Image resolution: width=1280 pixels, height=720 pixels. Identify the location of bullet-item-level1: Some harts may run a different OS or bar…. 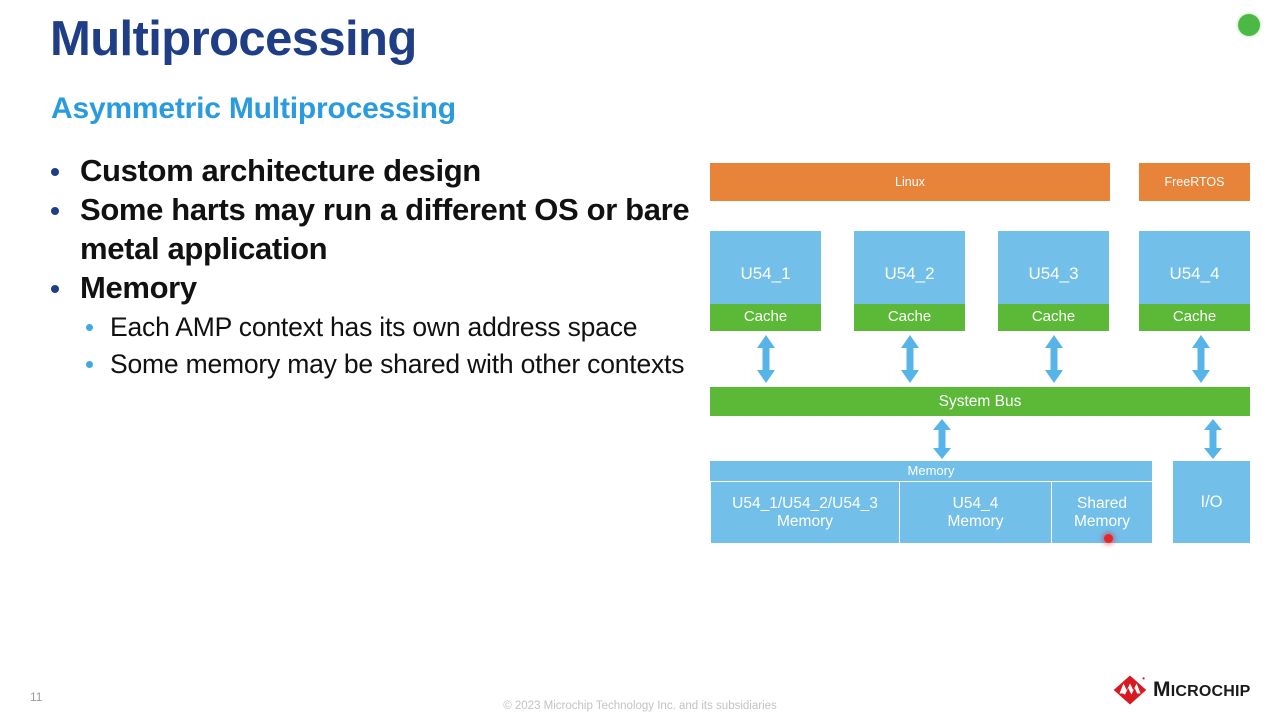
(374, 229).